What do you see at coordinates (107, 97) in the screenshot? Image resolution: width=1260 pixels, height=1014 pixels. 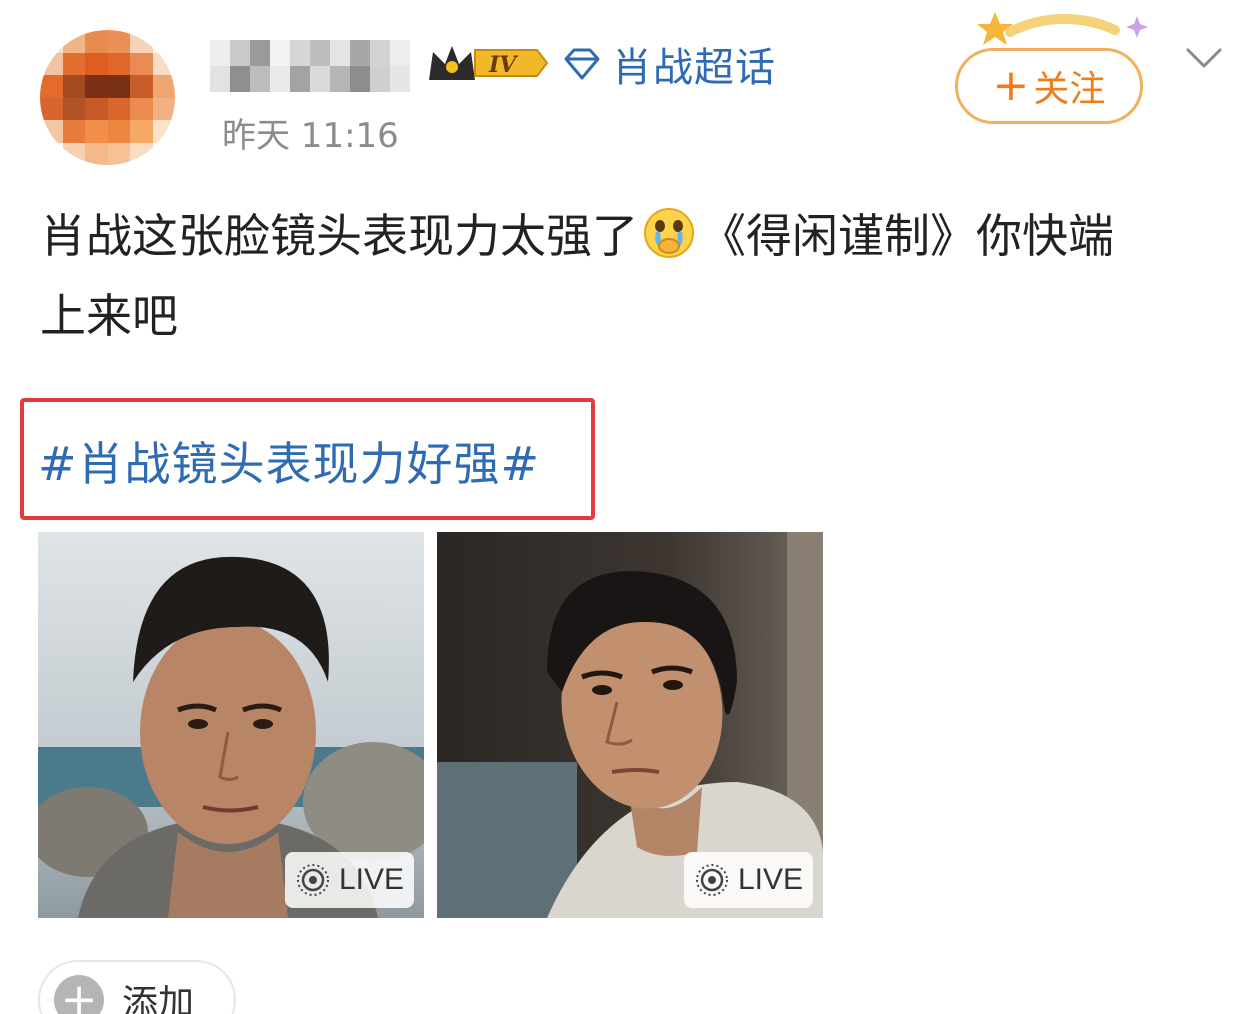 I see `avatar` at bounding box center [107, 97].